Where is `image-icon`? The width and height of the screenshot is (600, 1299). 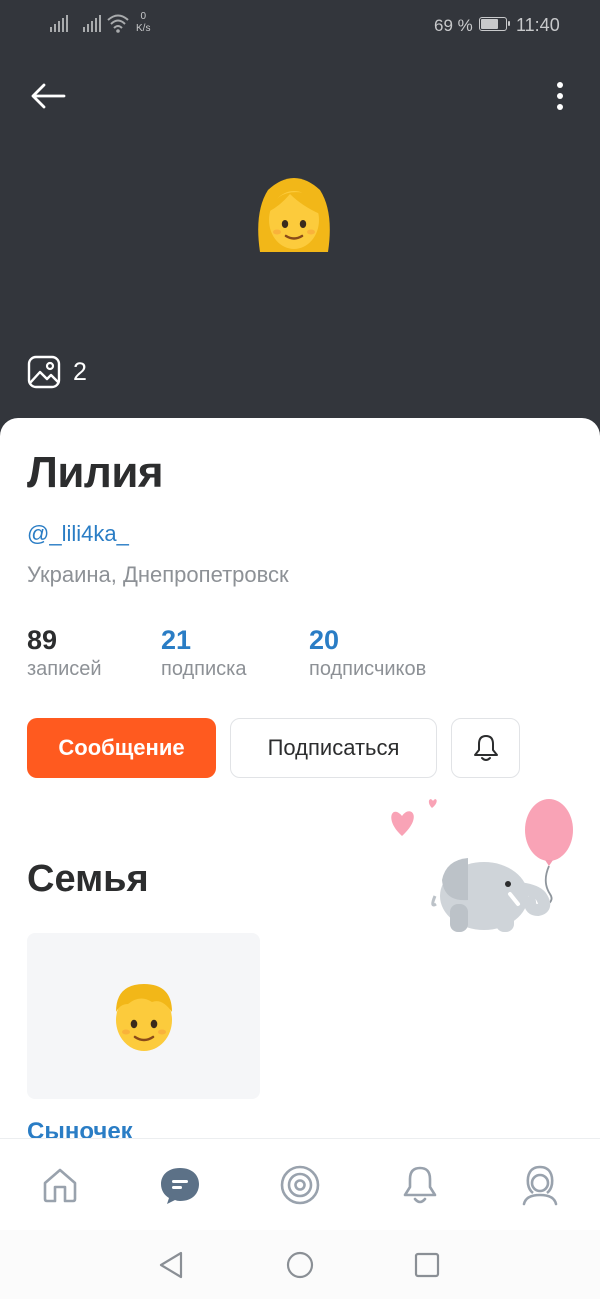 image-icon is located at coordinates (44, 372).